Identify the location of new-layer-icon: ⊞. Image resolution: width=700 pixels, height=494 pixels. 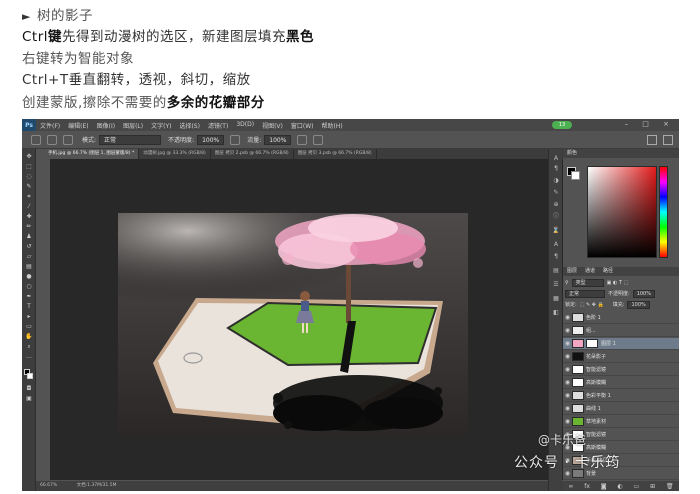
(652, 486).